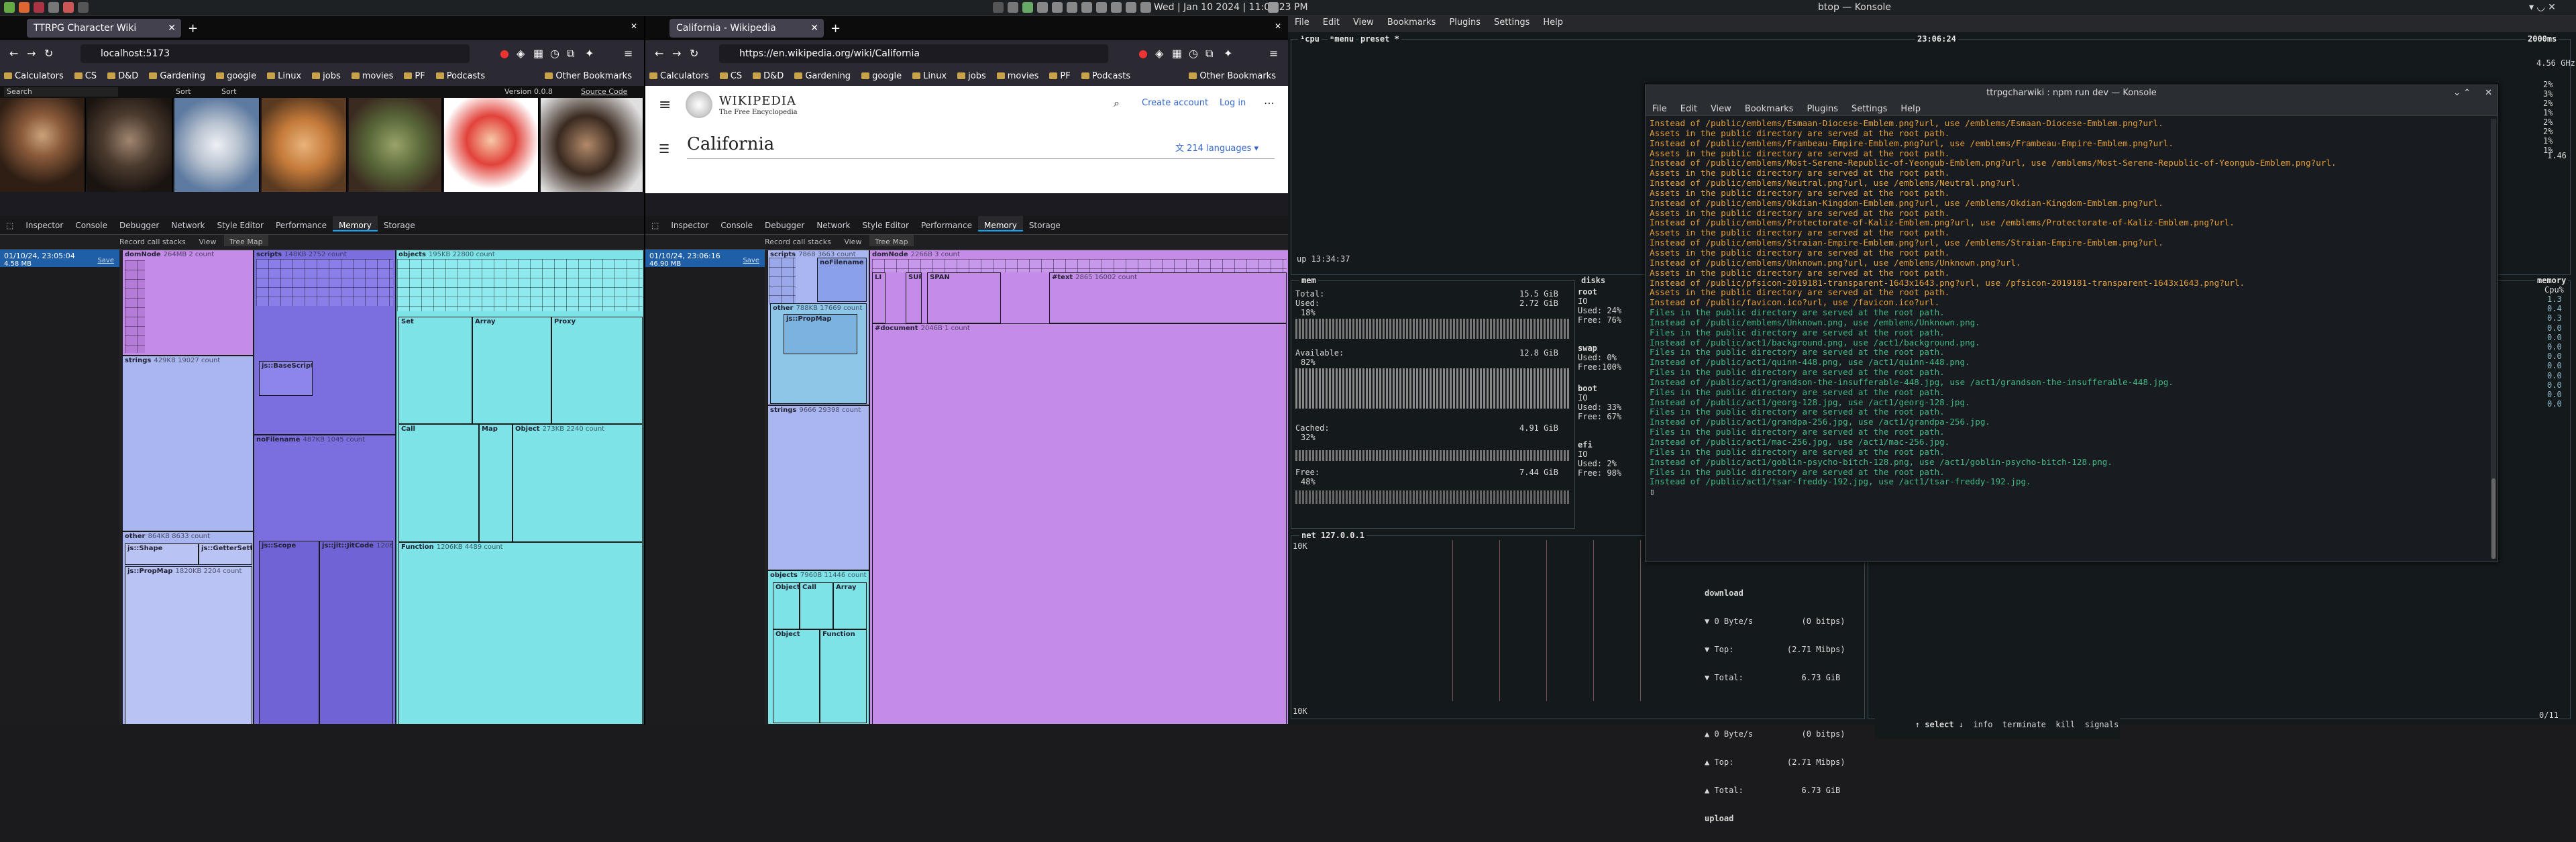 This screenshot has height=842, width=2576. What do you see at coordinates (1216, 147) in the screenshot?
I see `languages-button: 文 214 languages ▾` at bounding box center [1216, 147].